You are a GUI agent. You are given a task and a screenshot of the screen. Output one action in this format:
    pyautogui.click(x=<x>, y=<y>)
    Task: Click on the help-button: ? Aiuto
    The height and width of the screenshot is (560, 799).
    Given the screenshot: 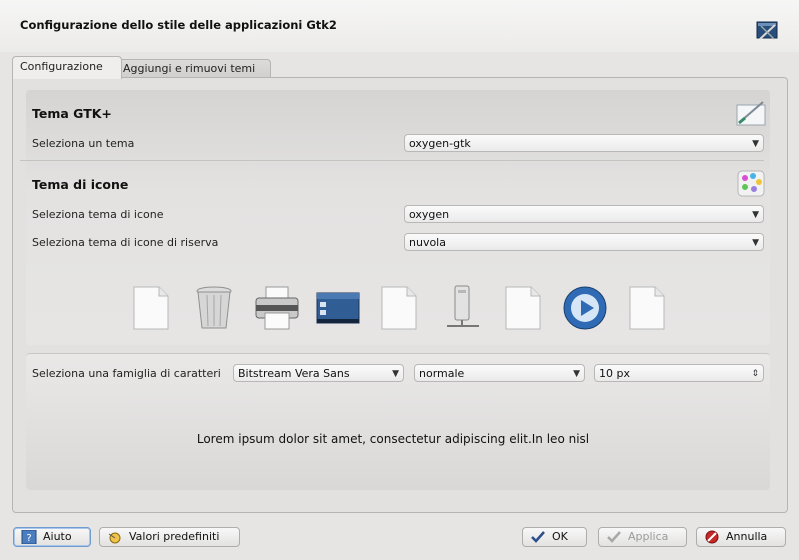 What is the action you would take?
    pyautogui.click(x=52, y=537)
    